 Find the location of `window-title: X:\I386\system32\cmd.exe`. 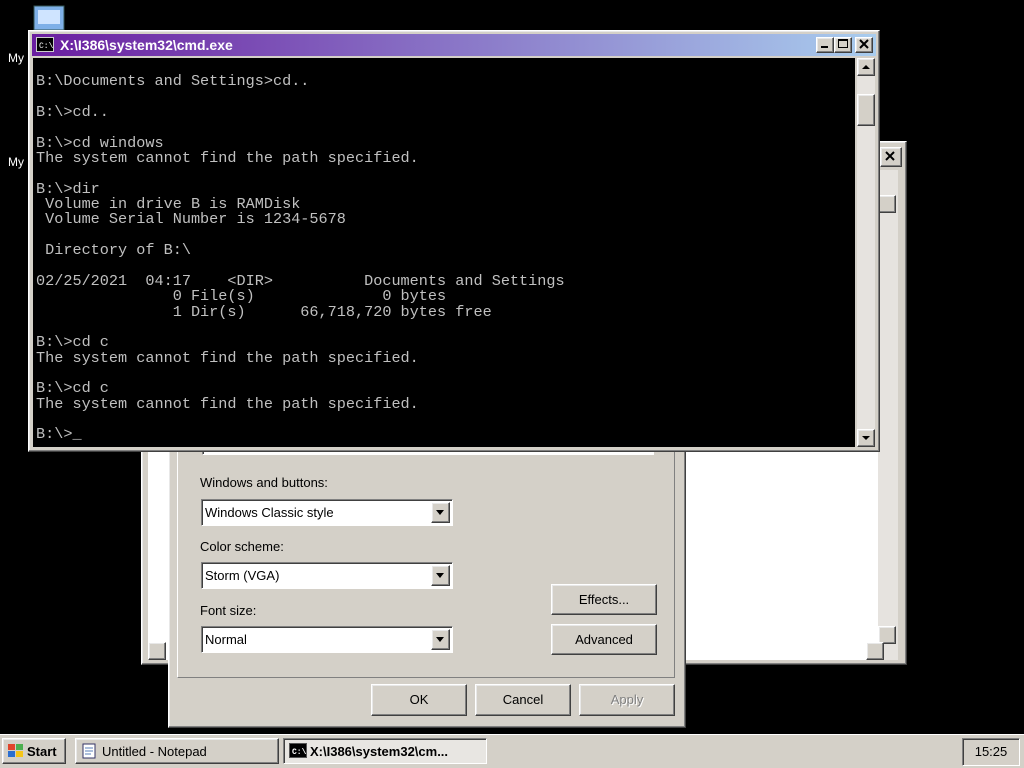

window-title: X:\I386\system32\cmd.exe is located at coordinates (146, 45).